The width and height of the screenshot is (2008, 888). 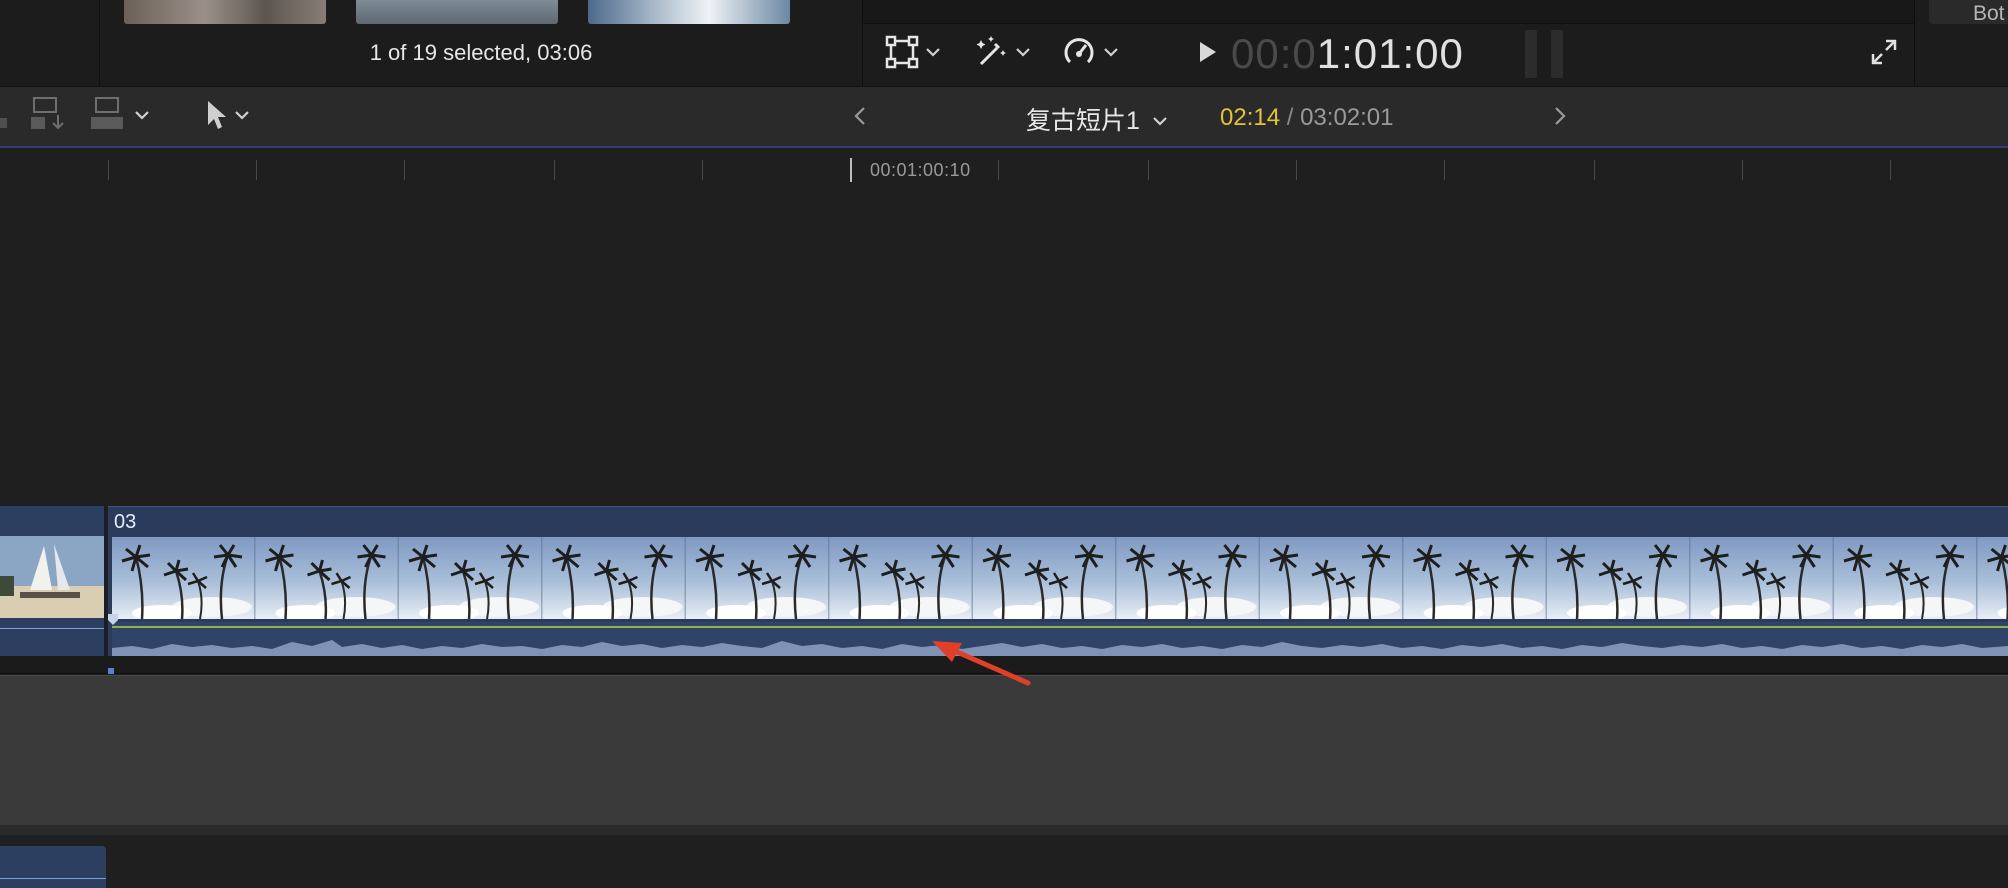 What do you see at coordinates (1961, 43) in the screenshot?
I see `inspector-panel-edge: Bot` at bounding box center [1961, 43].